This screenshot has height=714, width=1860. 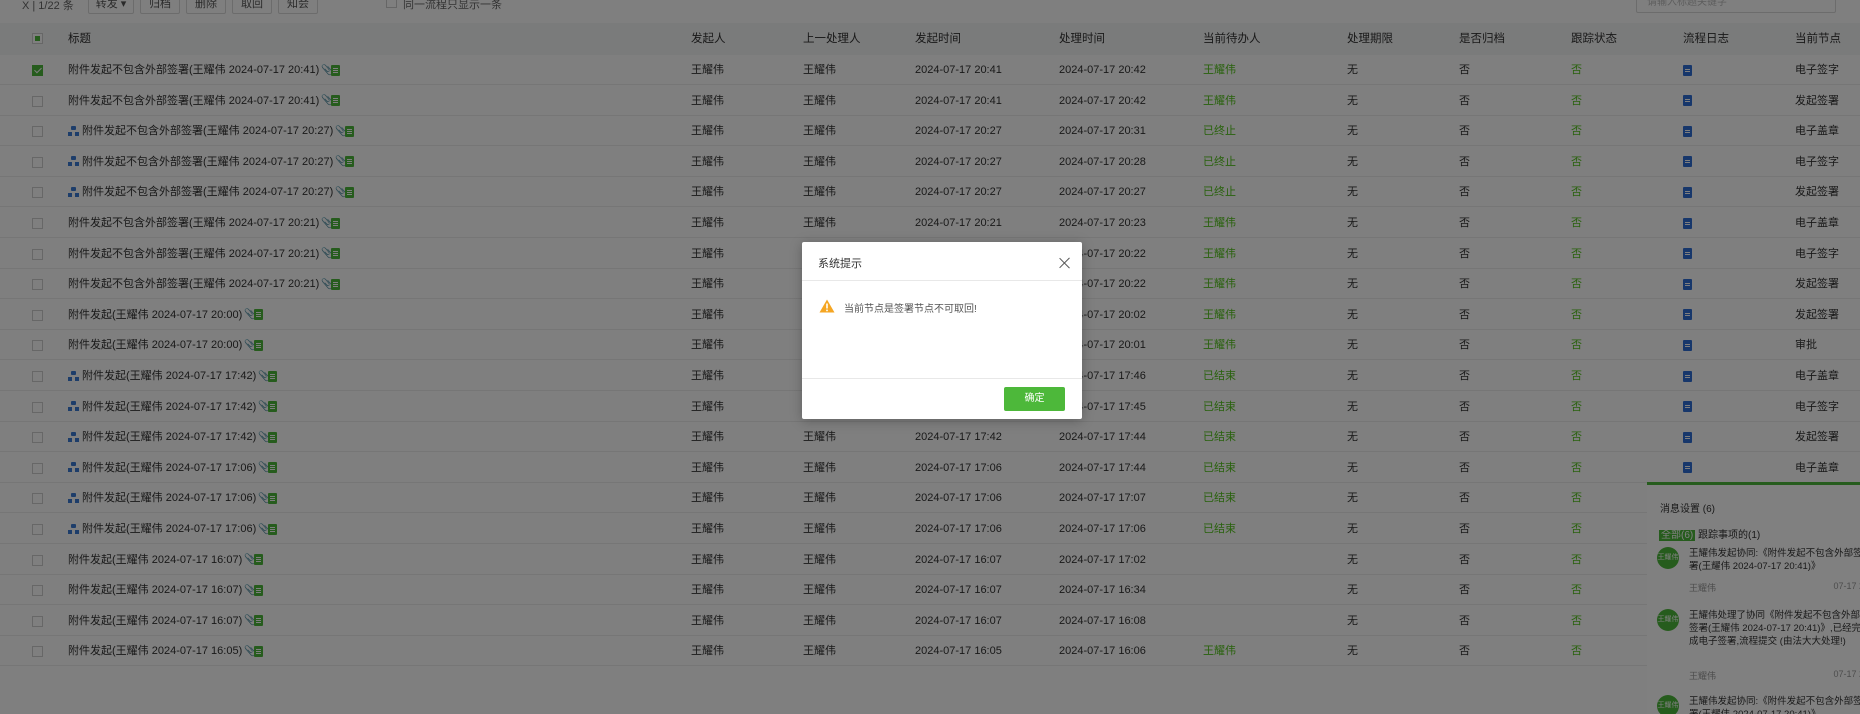 I want to click on dialog-message: 当前节点是签署节点不可取回!, so click(x=910, y=309).